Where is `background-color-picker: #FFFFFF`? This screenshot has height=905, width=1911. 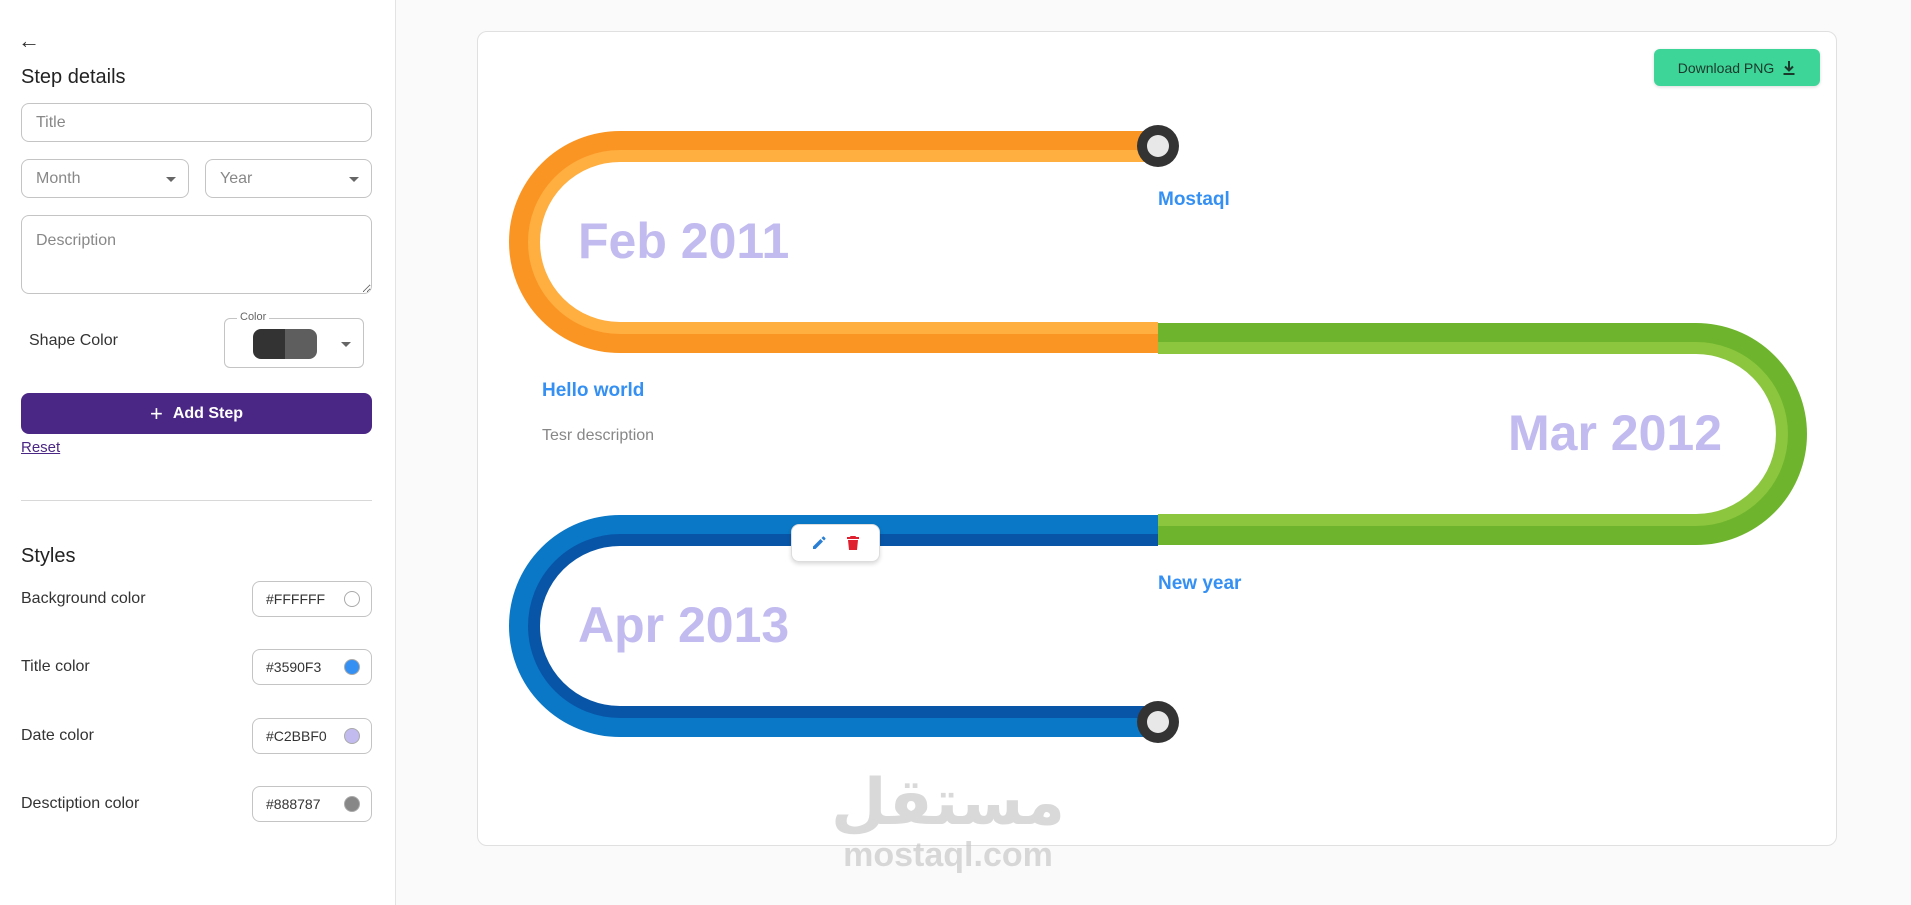
background-color-picker: #FFFFFF is located at coordinates (312, 599).